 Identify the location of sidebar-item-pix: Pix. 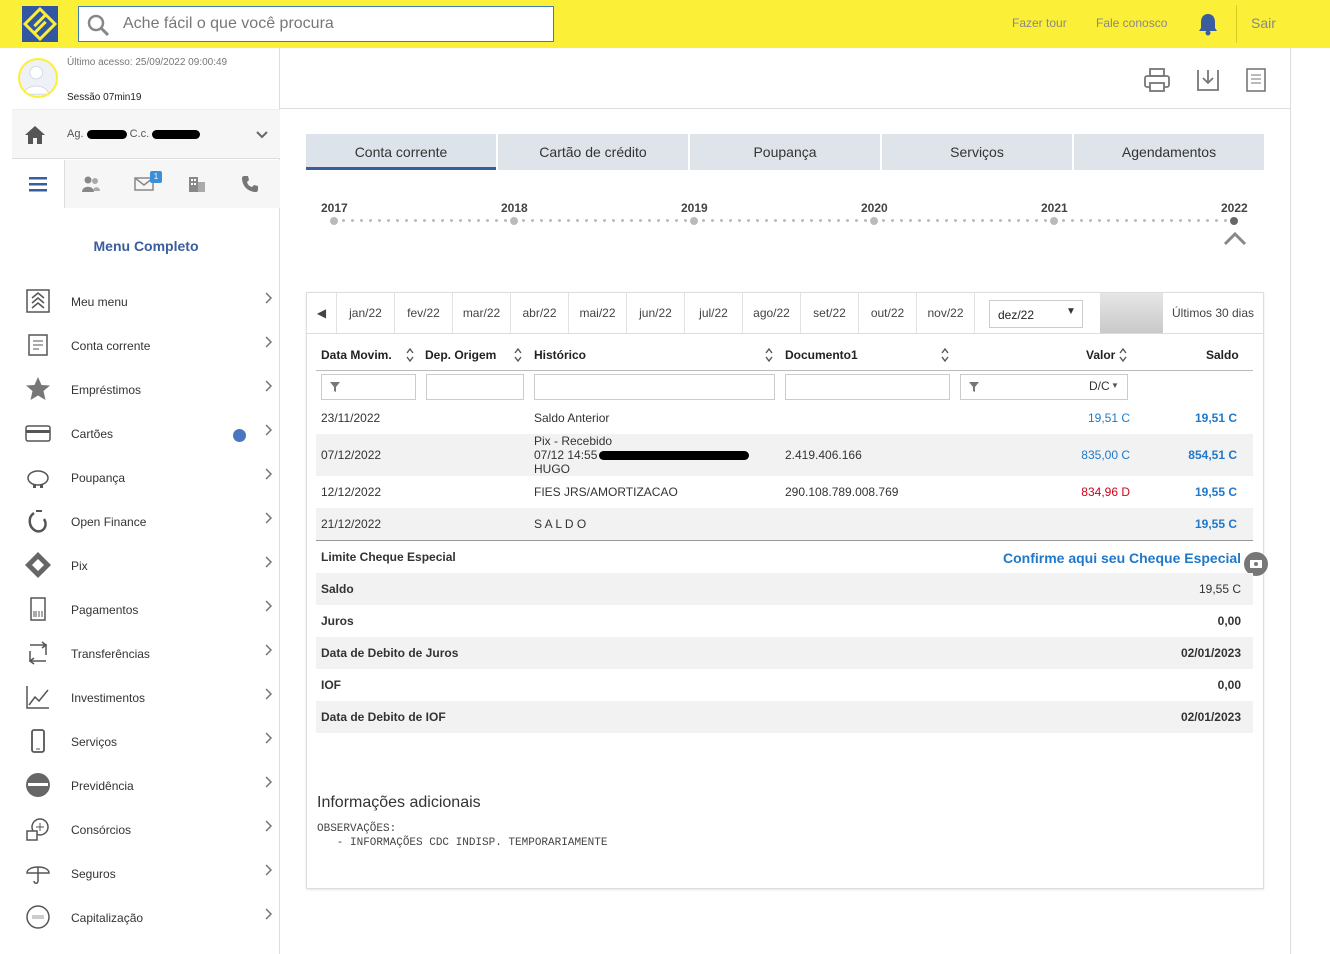
(146, 567).